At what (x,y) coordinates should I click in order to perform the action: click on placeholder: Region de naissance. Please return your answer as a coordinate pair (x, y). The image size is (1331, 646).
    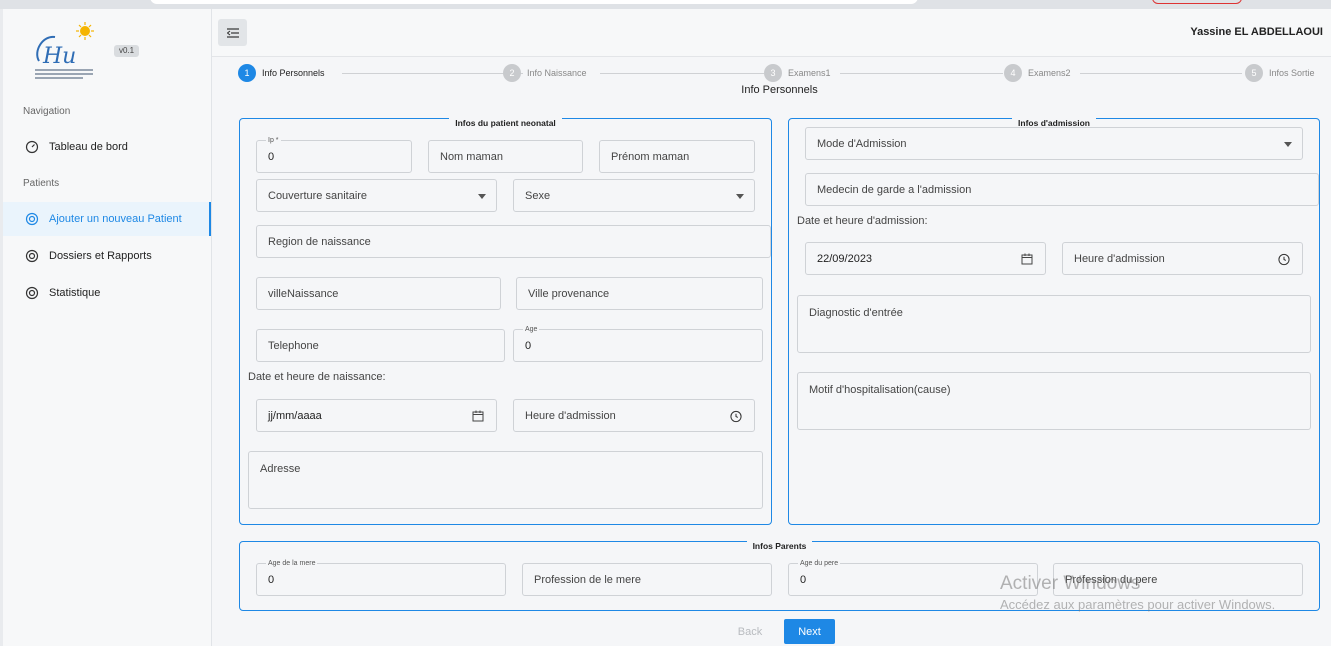
    Looking at the image, I should click on (319, 241).